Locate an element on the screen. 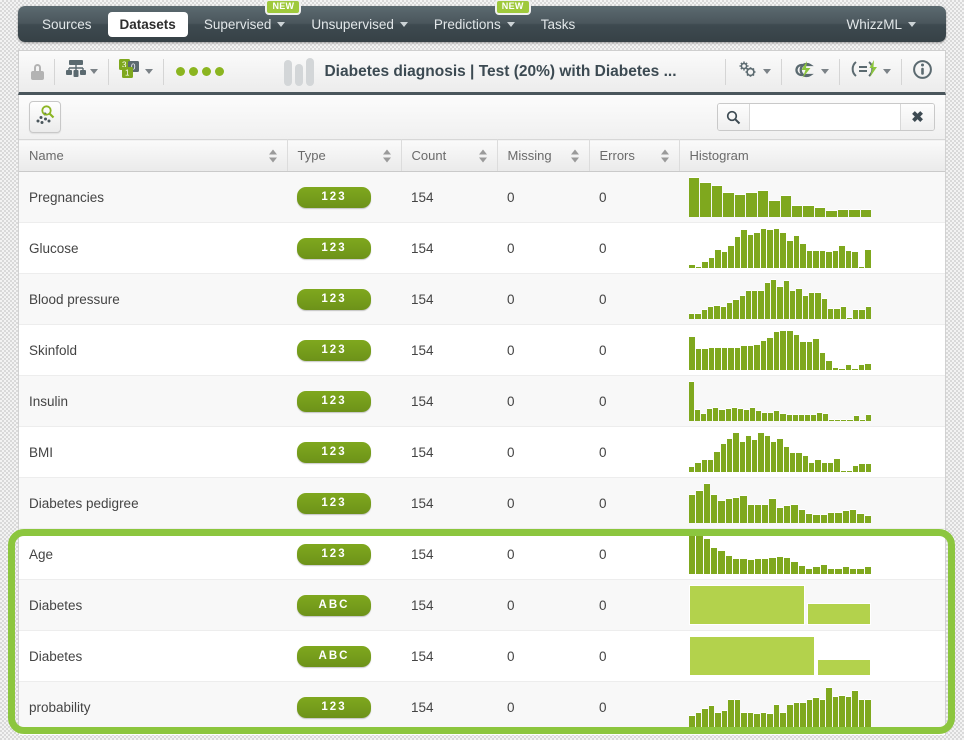  clear-search-button: ✖ is located at coordinates (917, 117).